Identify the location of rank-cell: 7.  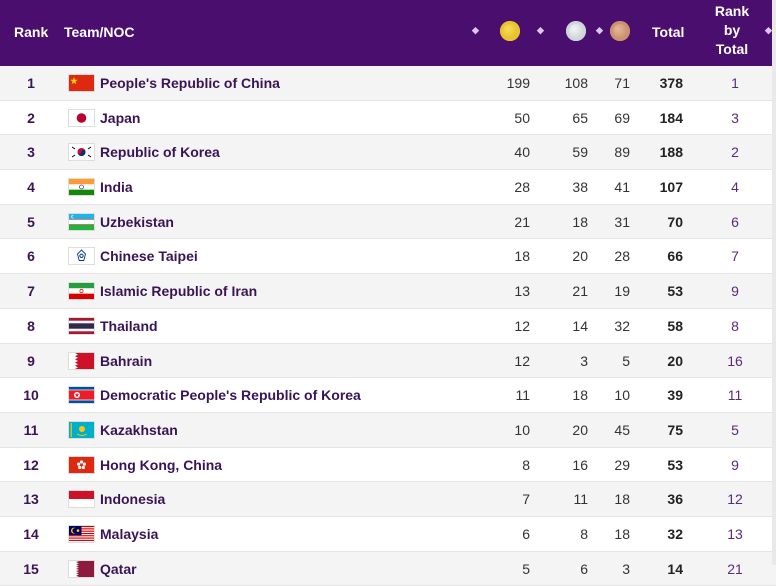
(31, 291).